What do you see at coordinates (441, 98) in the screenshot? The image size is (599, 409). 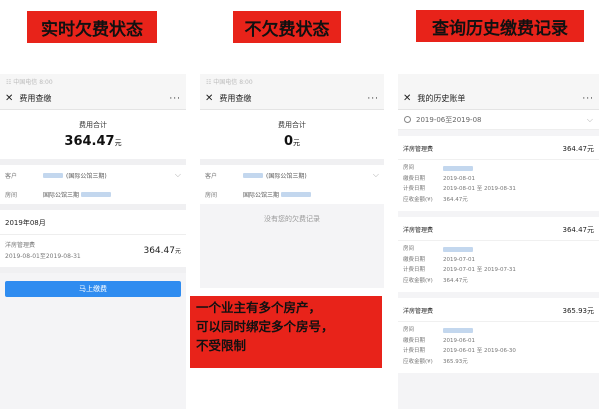 I see `page-title: 我的历史账单` at bounding box center [441, 98].